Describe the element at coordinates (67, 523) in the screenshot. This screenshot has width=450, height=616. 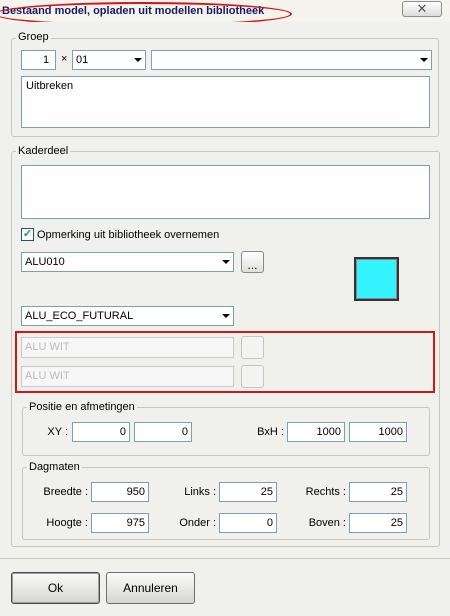
I see `hoogte-label: Hoogte :` at that location.